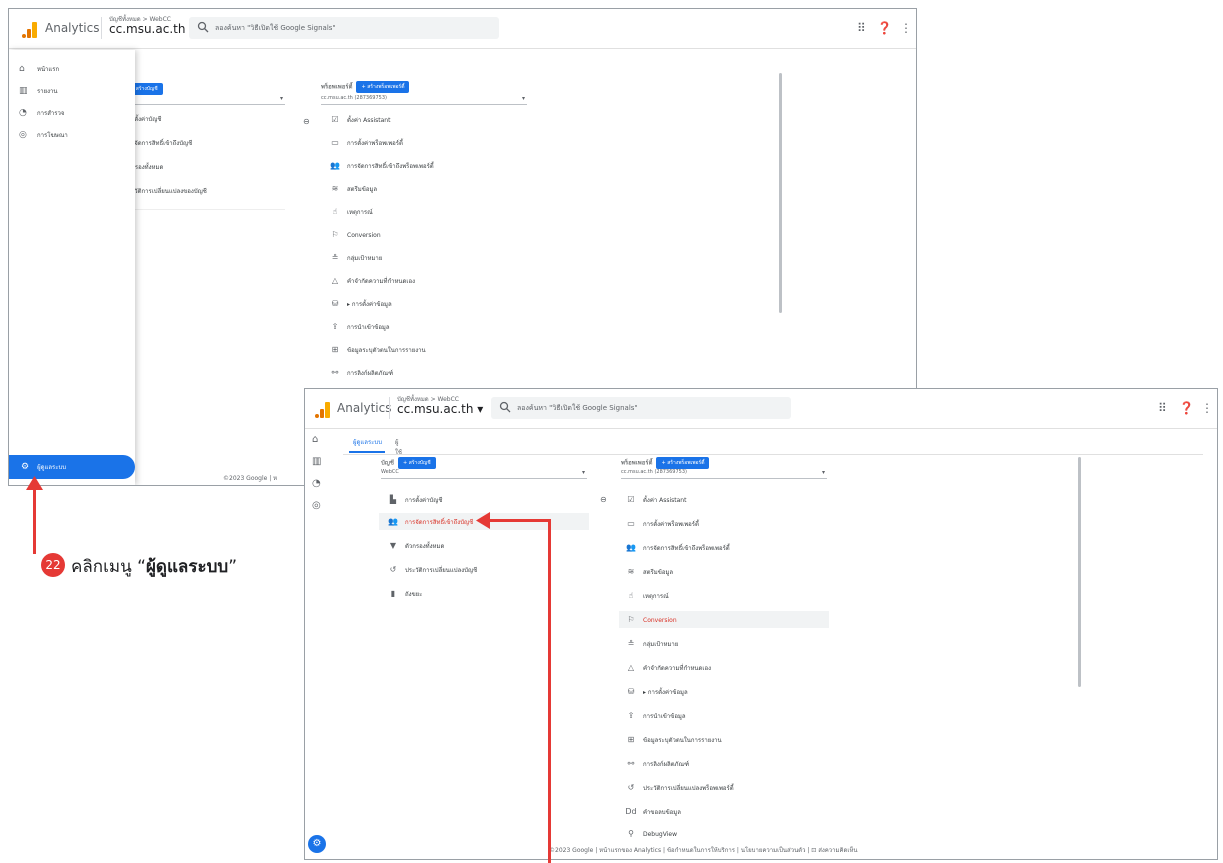 This screenshot has width=1223, height=863. Describe the element at coordinates (415, 546) in the screenshot. I see `account-menu-item: ▼ ตัวกรองทั้งหมด` at that location.